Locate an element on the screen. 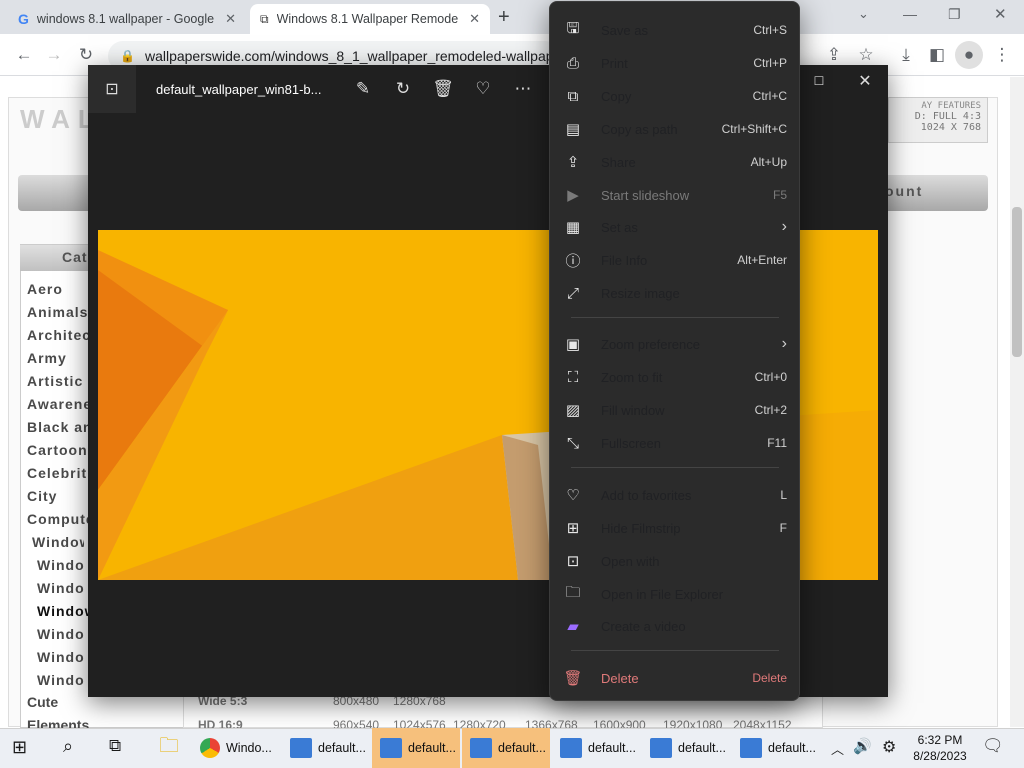 This screenshot has width=1024, height=768. maximize-icon: ☐ is located at coordinates (819, 81).